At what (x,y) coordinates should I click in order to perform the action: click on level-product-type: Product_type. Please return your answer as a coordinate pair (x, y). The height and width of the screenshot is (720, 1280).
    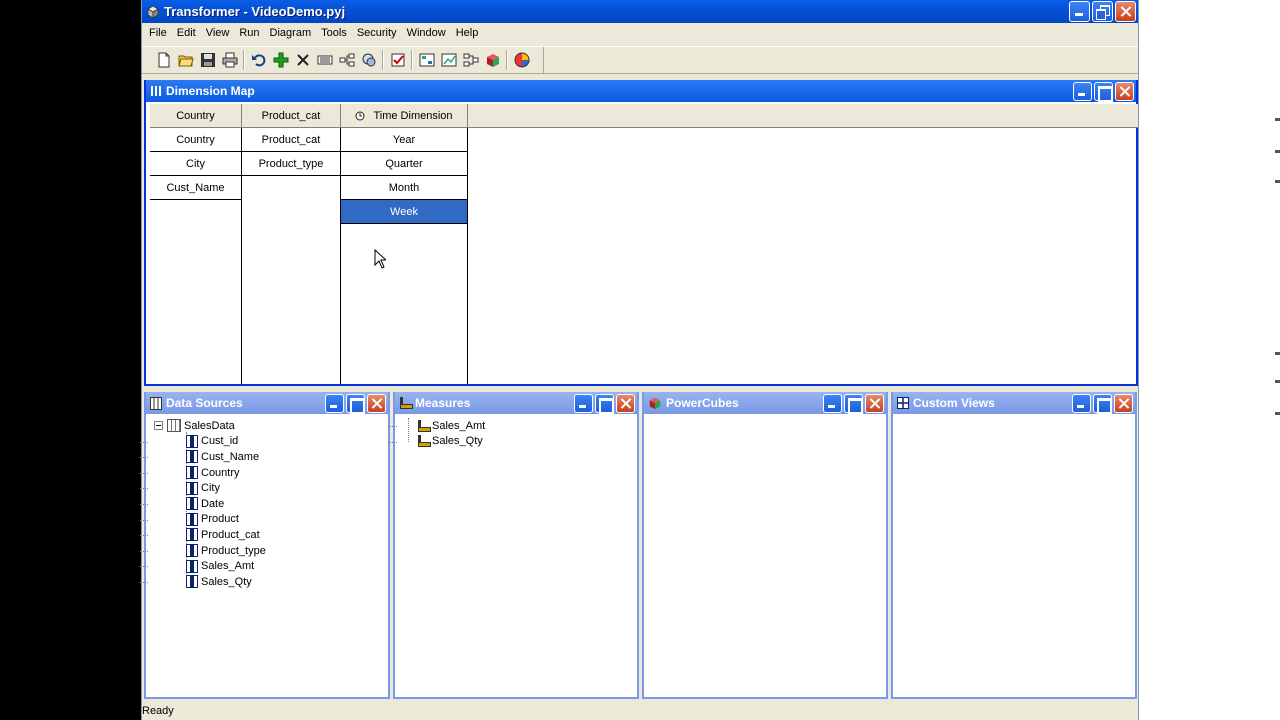
    Looking at the image, I should click on (291, 164).